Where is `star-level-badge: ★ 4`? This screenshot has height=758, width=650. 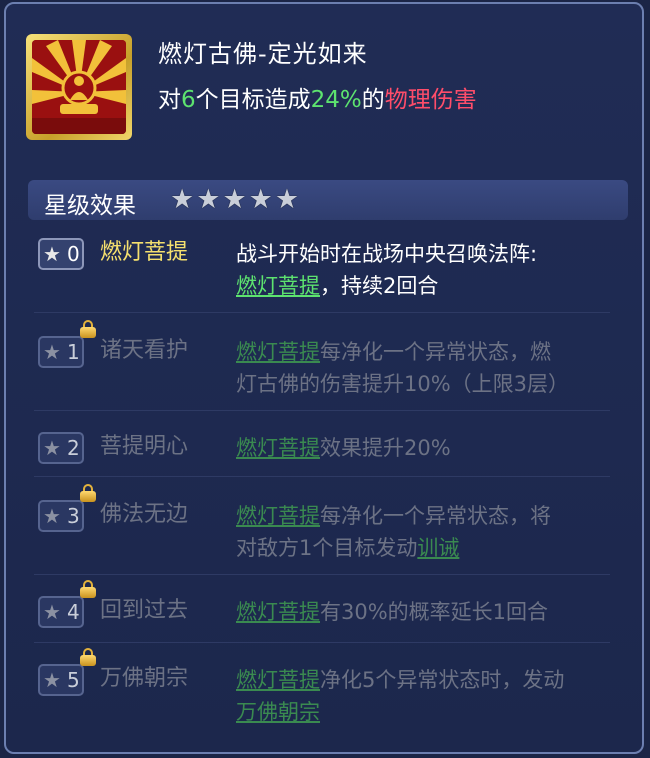
star-level-badge: ★ 4 is located at coordinates (61, 612).